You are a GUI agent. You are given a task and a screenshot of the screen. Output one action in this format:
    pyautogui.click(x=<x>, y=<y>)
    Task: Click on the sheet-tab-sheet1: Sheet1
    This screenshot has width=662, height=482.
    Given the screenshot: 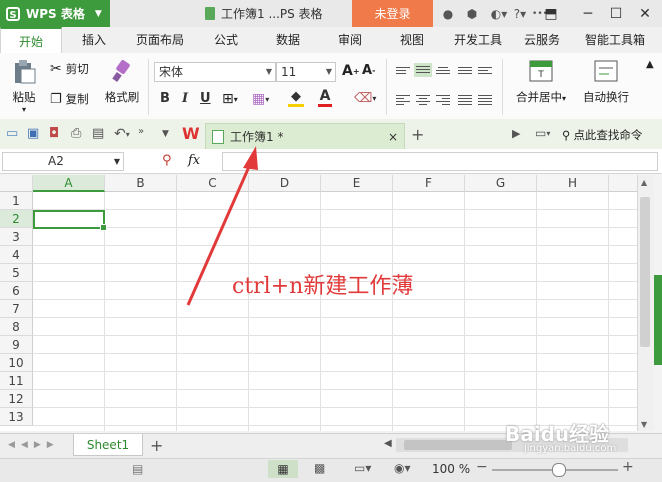 What is the action you would take?
    pyautogui.click(x=108, y=445)
    